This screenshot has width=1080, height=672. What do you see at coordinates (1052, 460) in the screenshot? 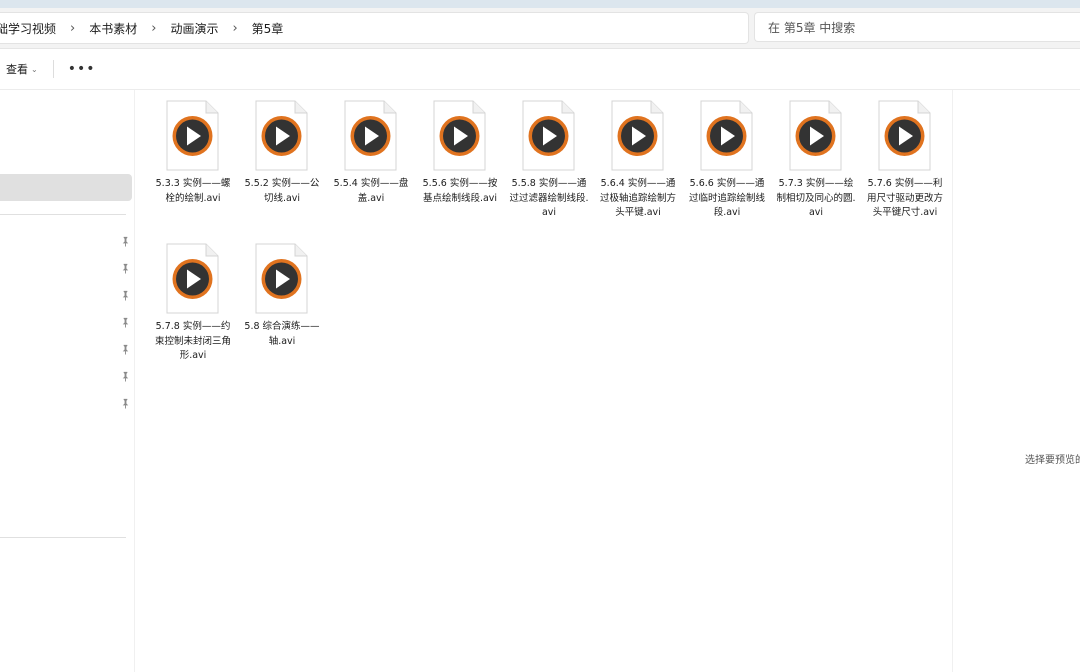
I see `preview-empty-text: 选择要预览的` at bounding box center [1052, 460].